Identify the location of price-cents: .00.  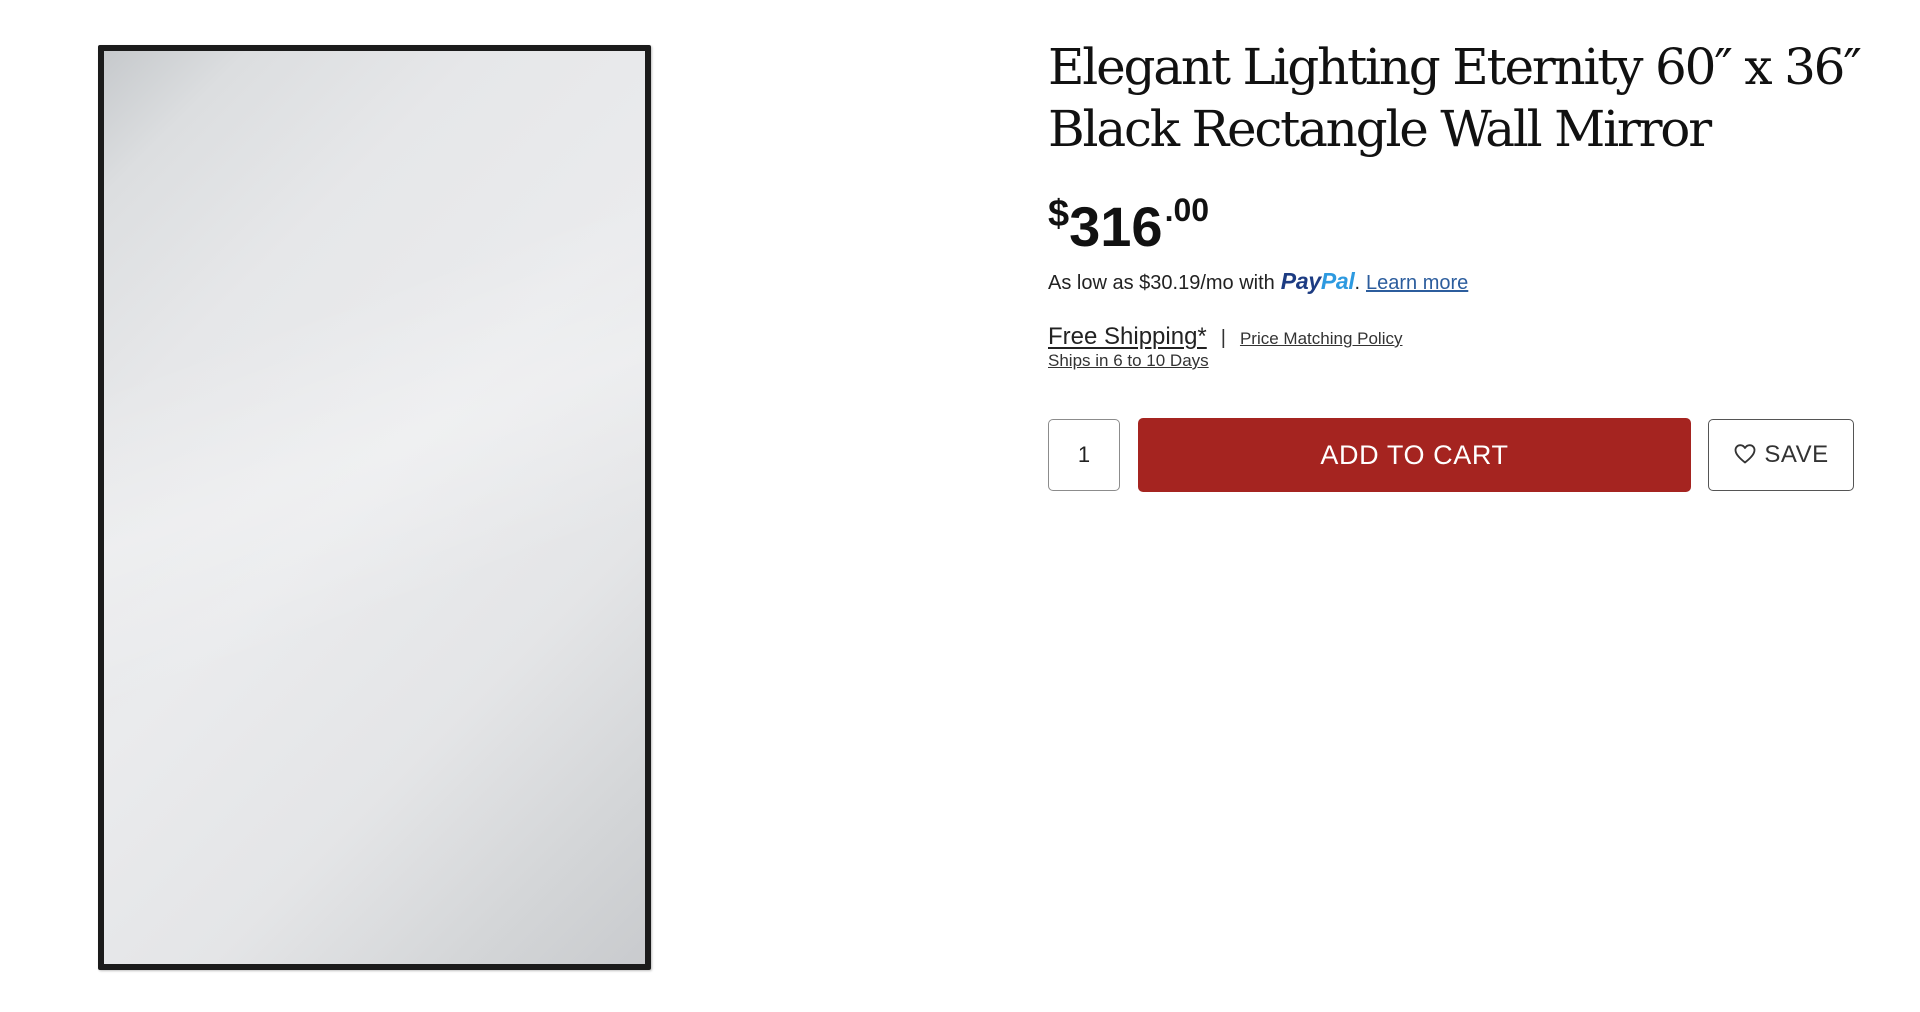
(1187, 210).